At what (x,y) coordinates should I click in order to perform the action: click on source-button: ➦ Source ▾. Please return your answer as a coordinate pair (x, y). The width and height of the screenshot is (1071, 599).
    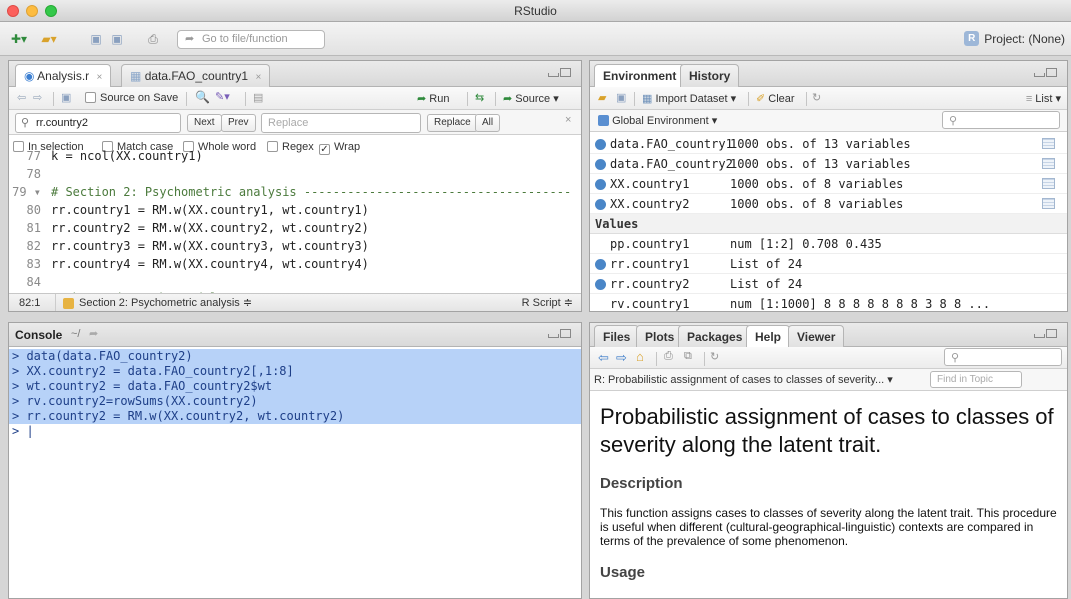
    Looking at the image, I should click on (531, 98).